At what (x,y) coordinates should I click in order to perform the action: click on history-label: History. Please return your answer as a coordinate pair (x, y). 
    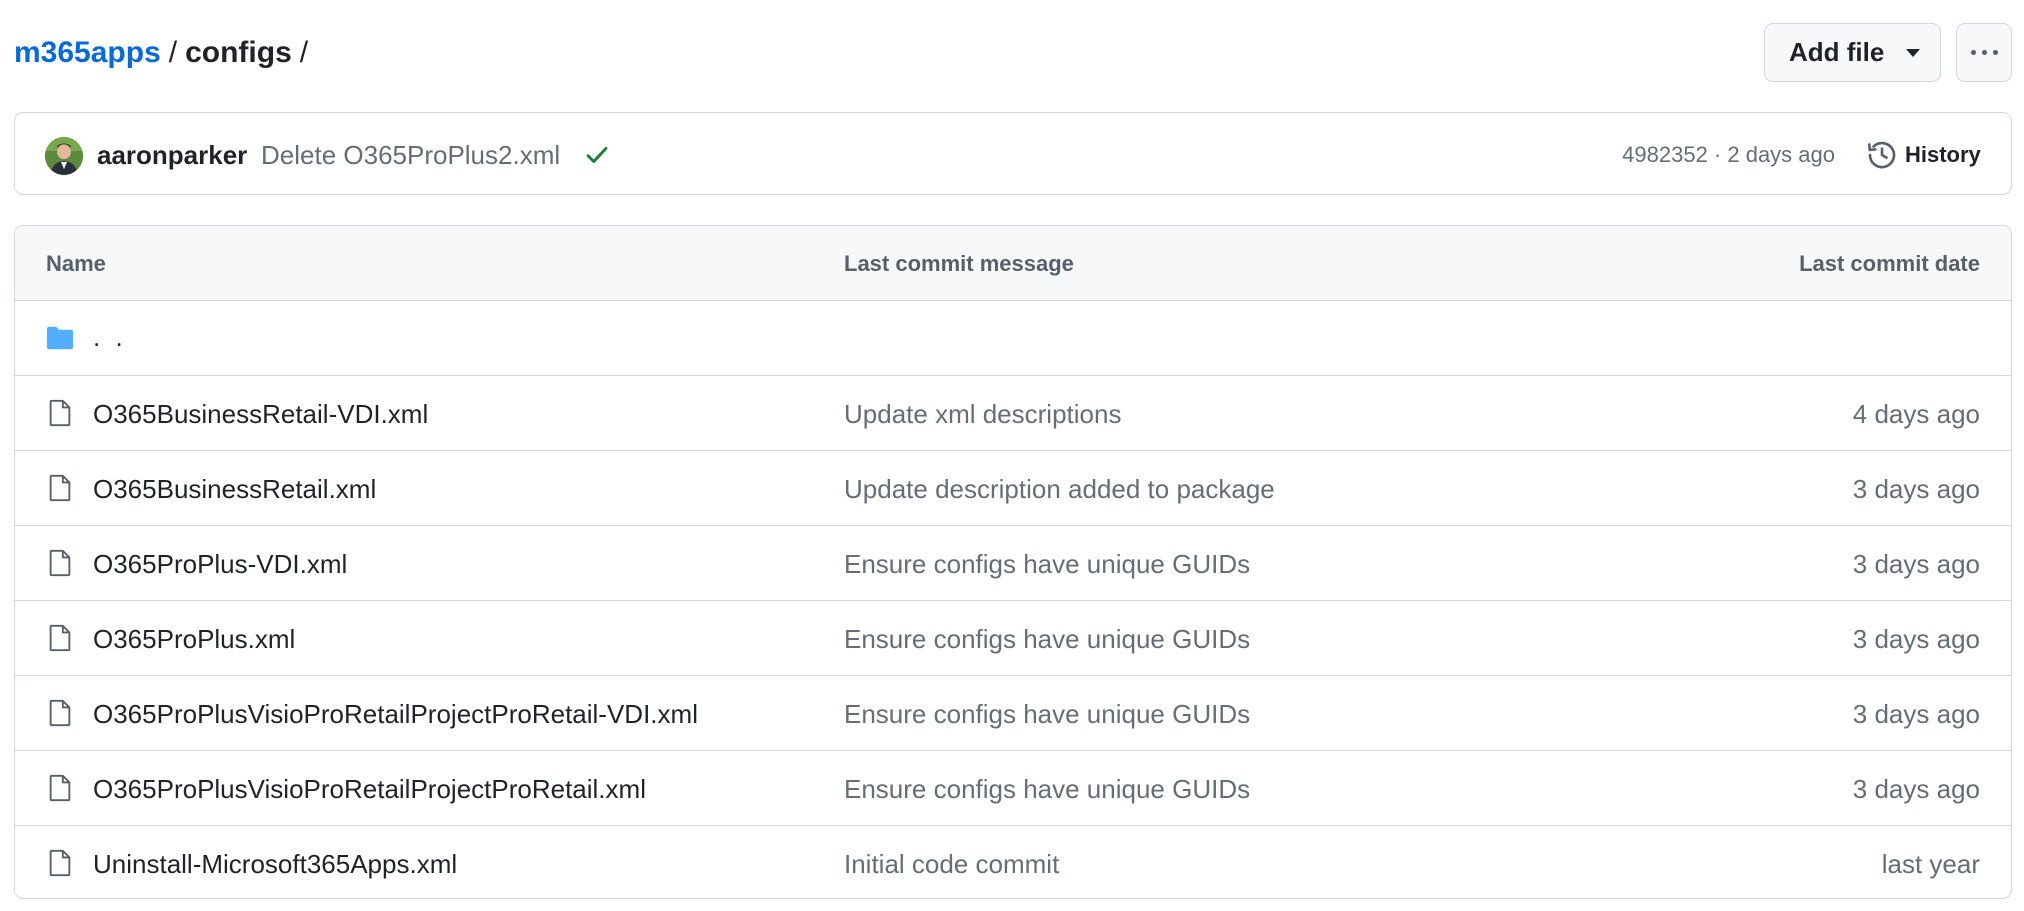
    Looking at the image, I should click on (1943, 154).